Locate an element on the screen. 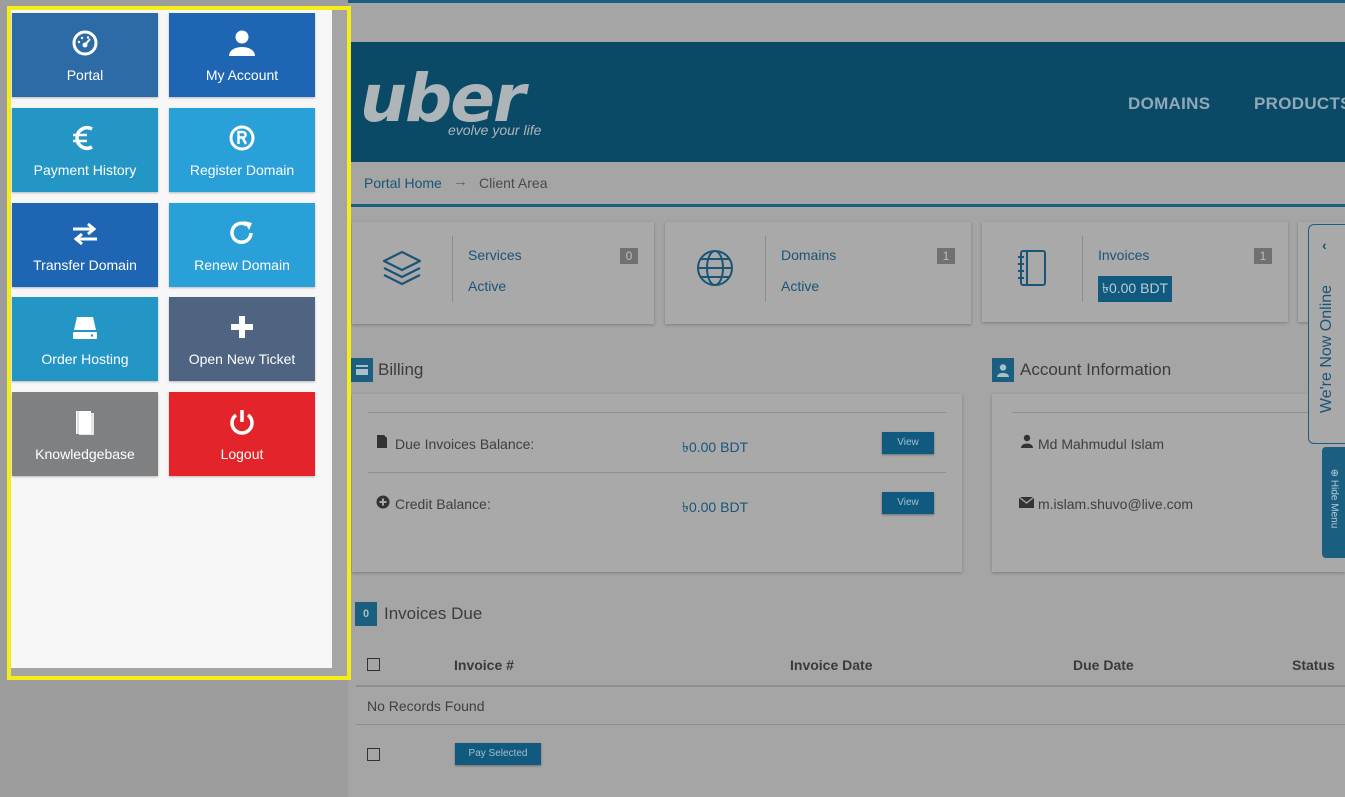  stat-domains: Domains Active 1 is located at coordinates (818, 273).